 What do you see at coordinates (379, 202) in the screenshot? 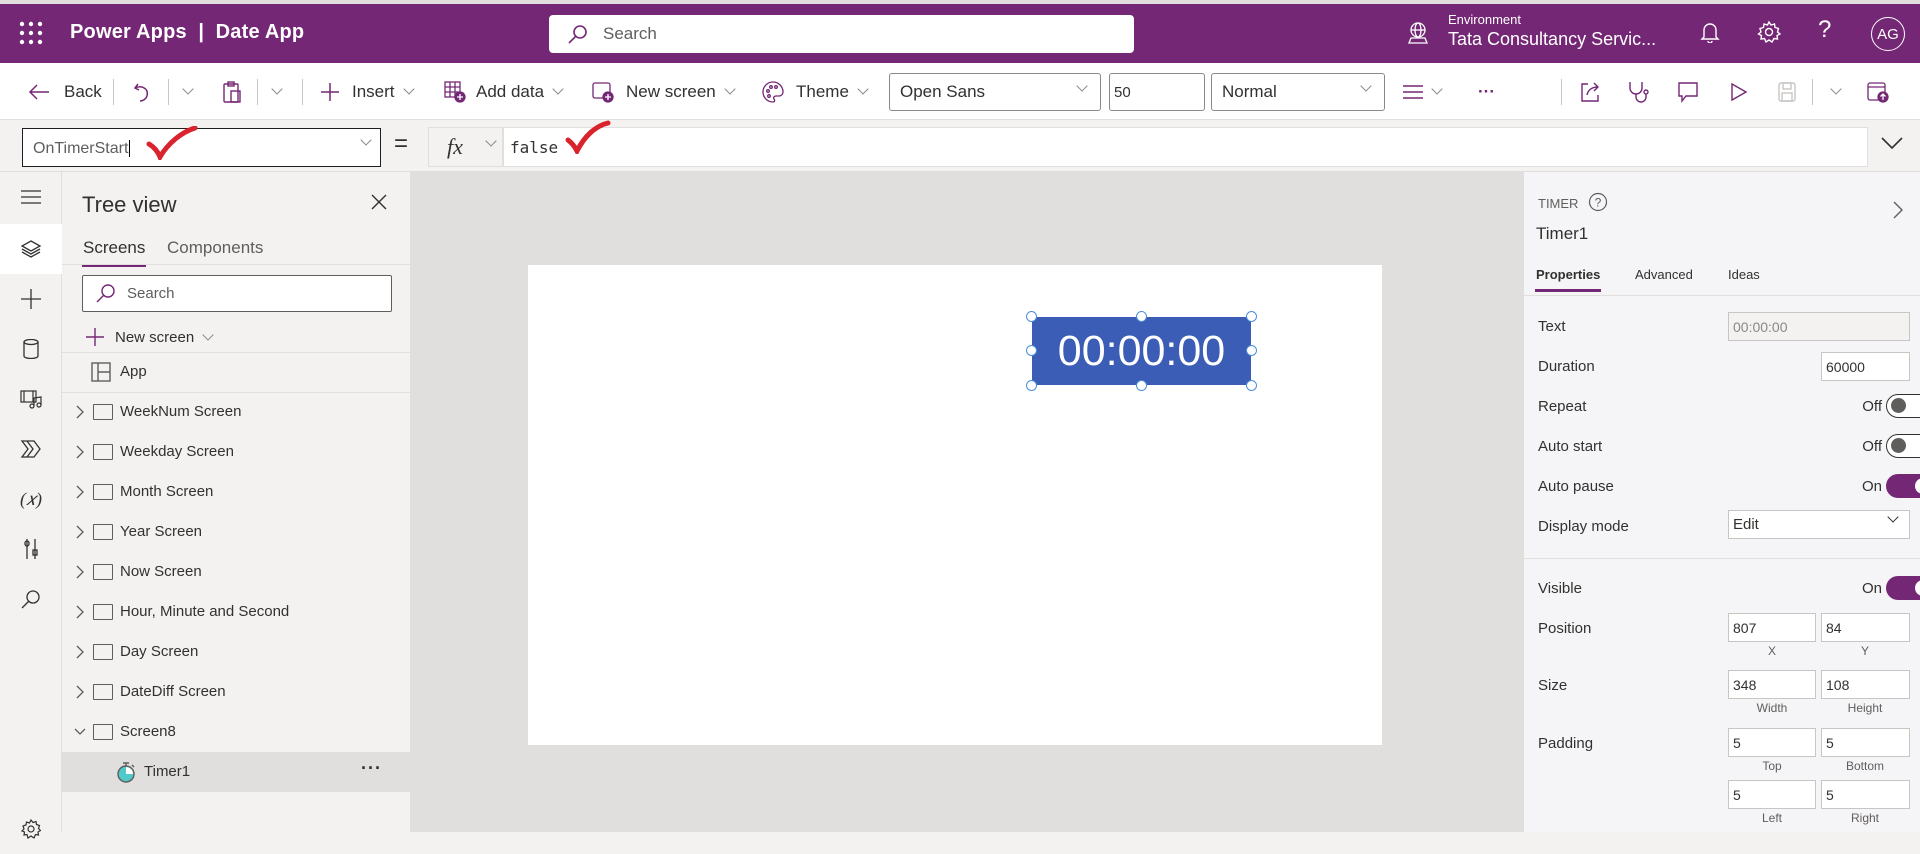
I see `close-icon` at bounding box center [379, 202].